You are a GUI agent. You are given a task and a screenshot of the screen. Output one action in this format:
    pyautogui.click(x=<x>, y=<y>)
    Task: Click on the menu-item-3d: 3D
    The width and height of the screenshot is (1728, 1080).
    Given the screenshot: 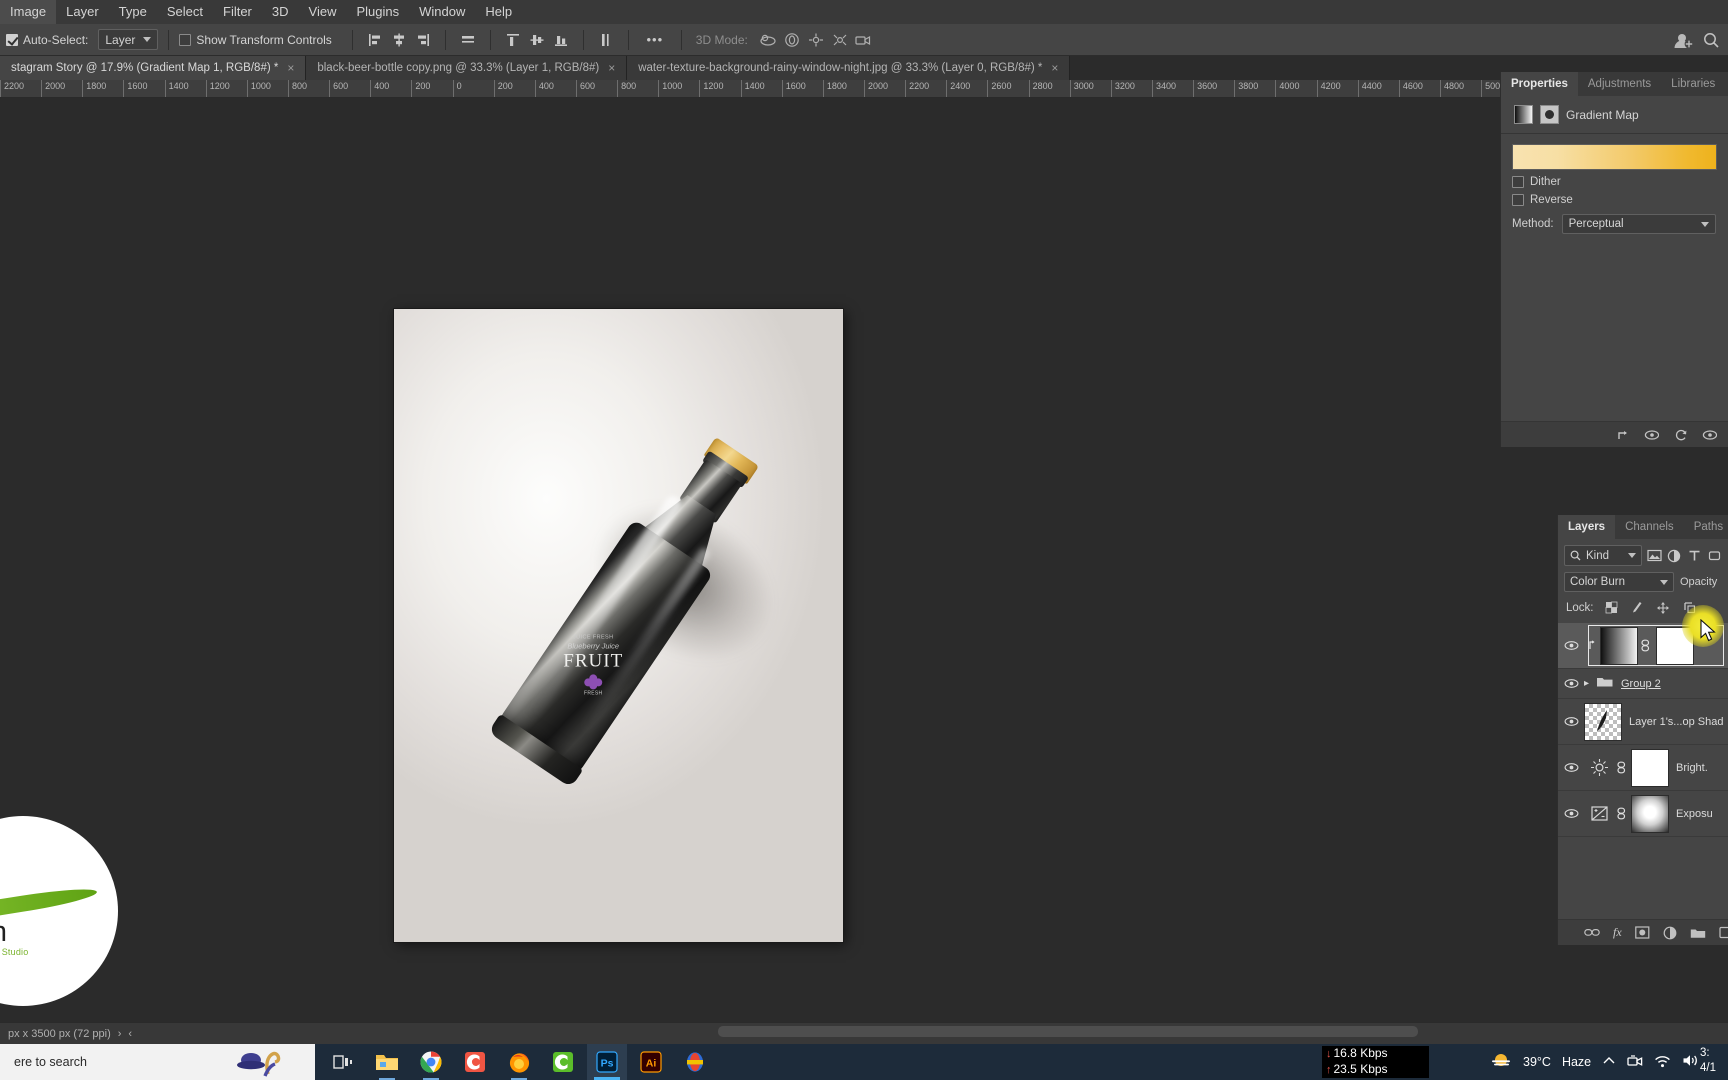 What is the action you would take?
    pyautogui.click(x=280, y=12)
    